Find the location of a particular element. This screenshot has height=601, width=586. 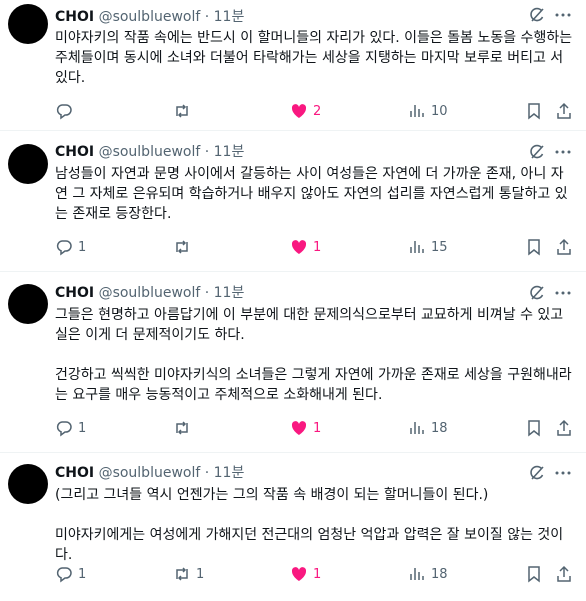

retweet-button: 1 is located at coordinates (188, 574).